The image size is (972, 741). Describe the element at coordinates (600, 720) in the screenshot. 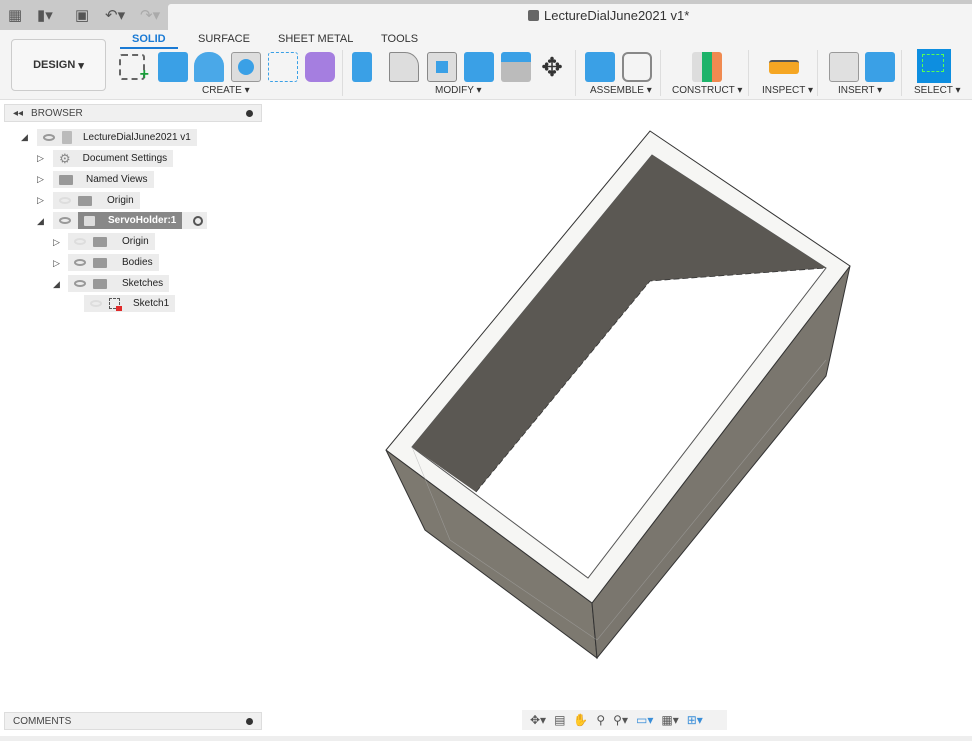

I see `zoom-icon: ⚲` at that location.